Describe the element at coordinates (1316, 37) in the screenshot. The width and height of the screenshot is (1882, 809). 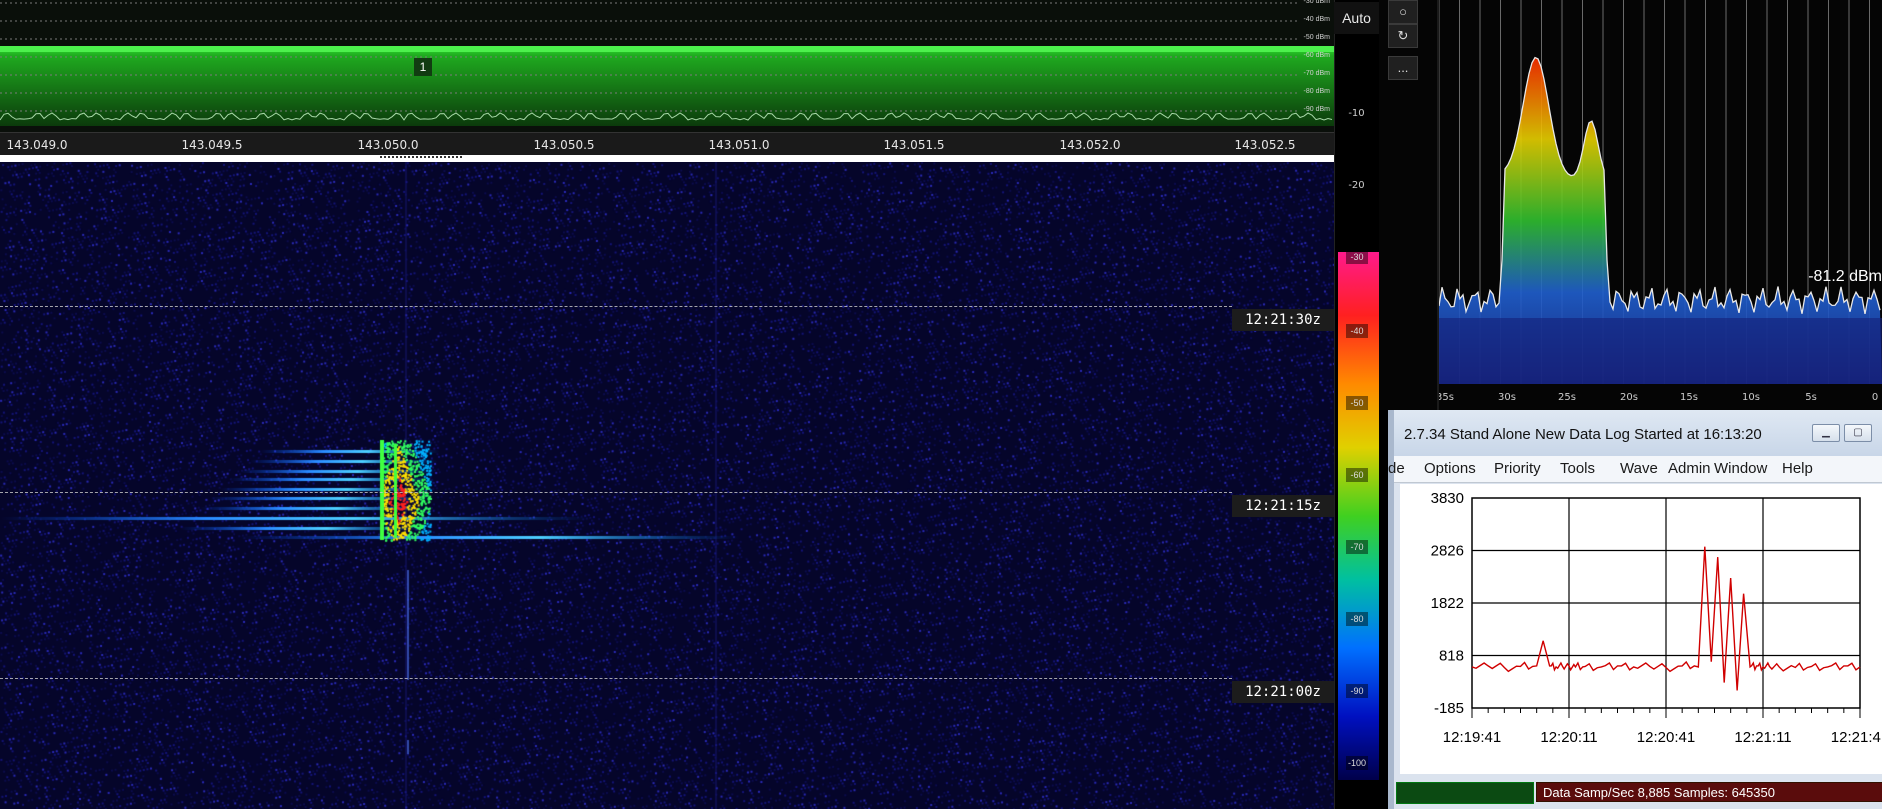
I see `dbm-label: -50 dBm` at that location.